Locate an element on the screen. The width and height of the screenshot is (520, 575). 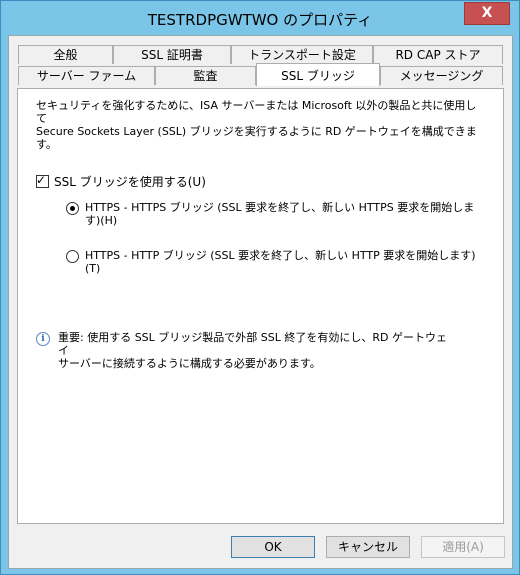
note-line: サーバーに接続するように構成する必要があります。 is located at coordinates (189, 363).